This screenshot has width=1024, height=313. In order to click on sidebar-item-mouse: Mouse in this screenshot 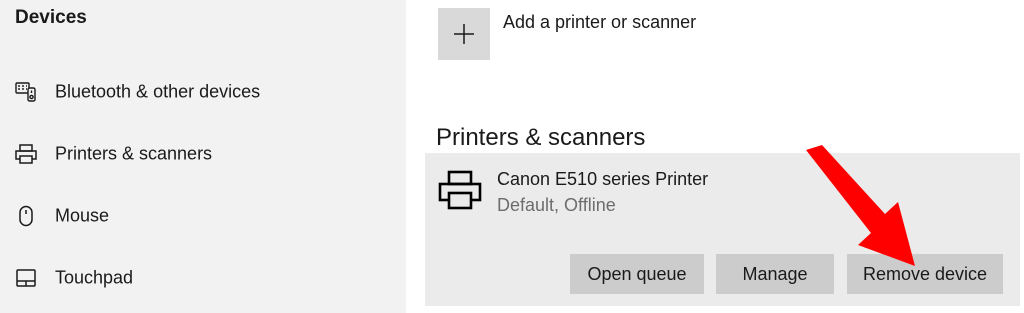, I will do `click(203, 216)`.